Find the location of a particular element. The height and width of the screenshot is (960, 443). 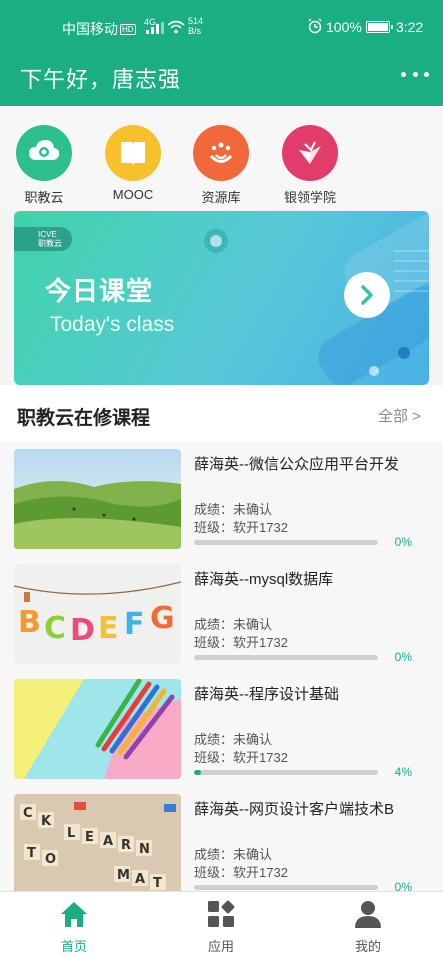

network-speed: 514 B/s is located at coordinates (195, 26).